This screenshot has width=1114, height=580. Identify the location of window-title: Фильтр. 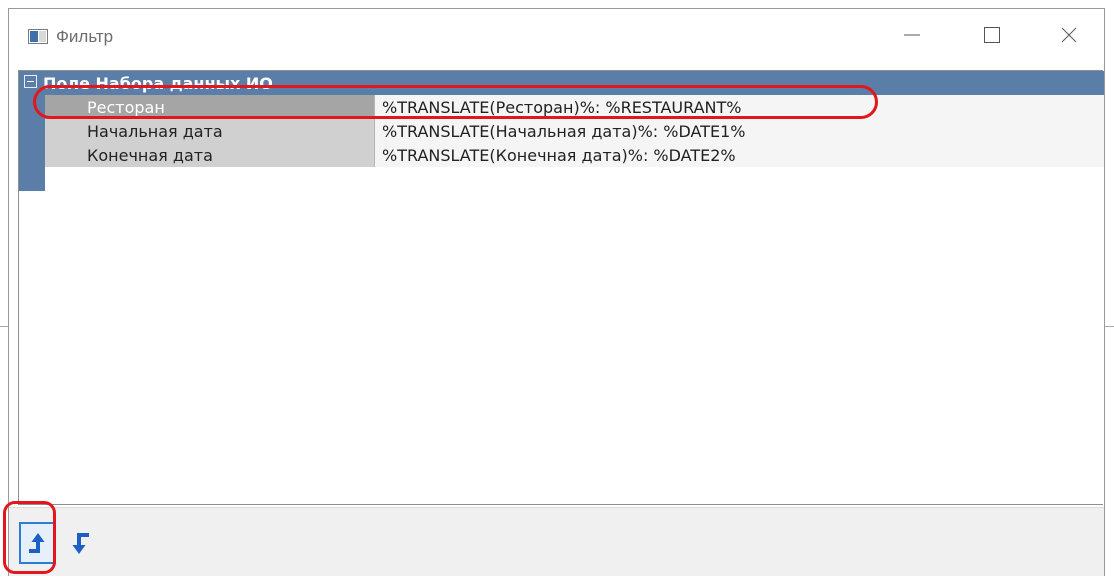
(85, 36).